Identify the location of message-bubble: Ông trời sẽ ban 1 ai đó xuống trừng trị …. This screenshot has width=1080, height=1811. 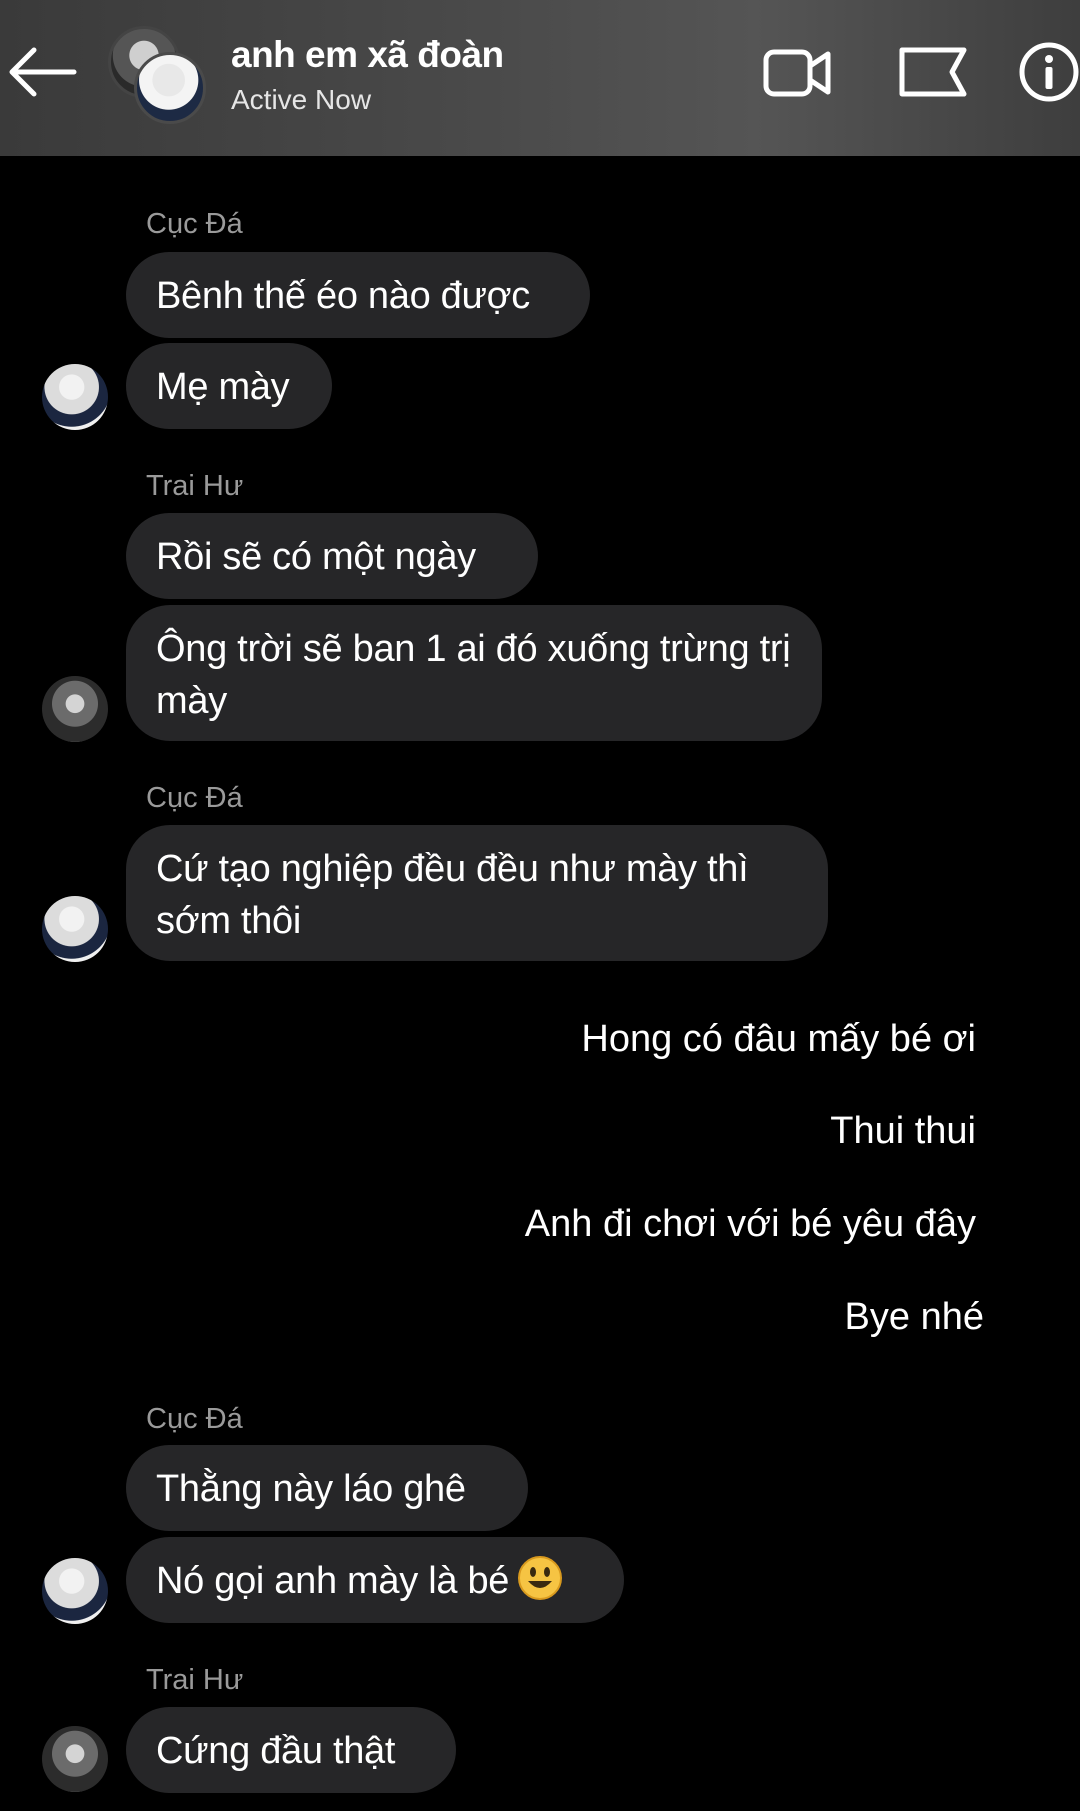
(474, 673).